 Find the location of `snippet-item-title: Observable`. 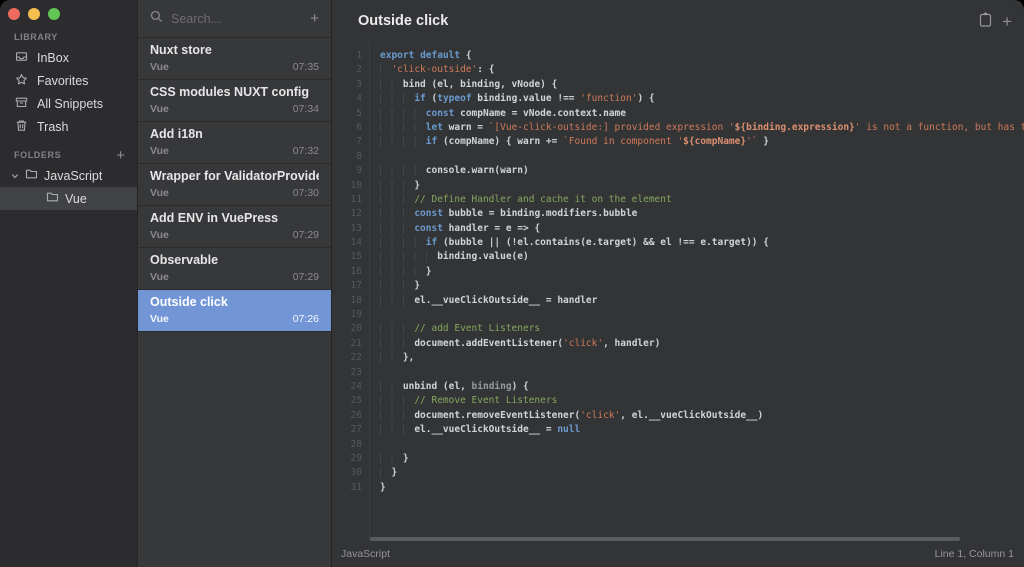

snippet-item-title: Observable is located at coordinates (184, 260).